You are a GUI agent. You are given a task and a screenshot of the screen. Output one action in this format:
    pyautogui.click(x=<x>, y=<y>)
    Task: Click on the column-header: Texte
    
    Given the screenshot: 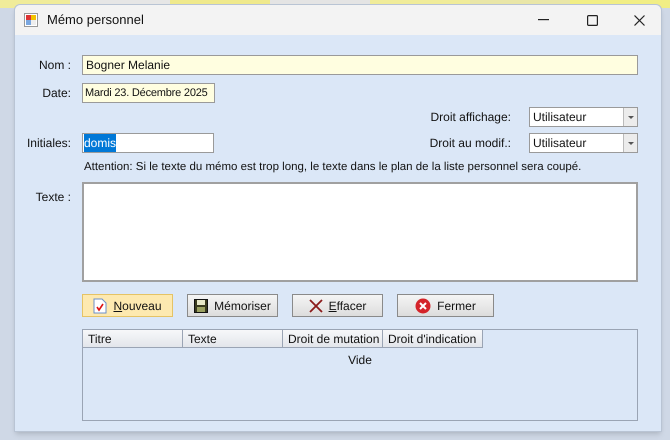 What is the action you would take?
    pyautogui.click(x=233, y=339)
    